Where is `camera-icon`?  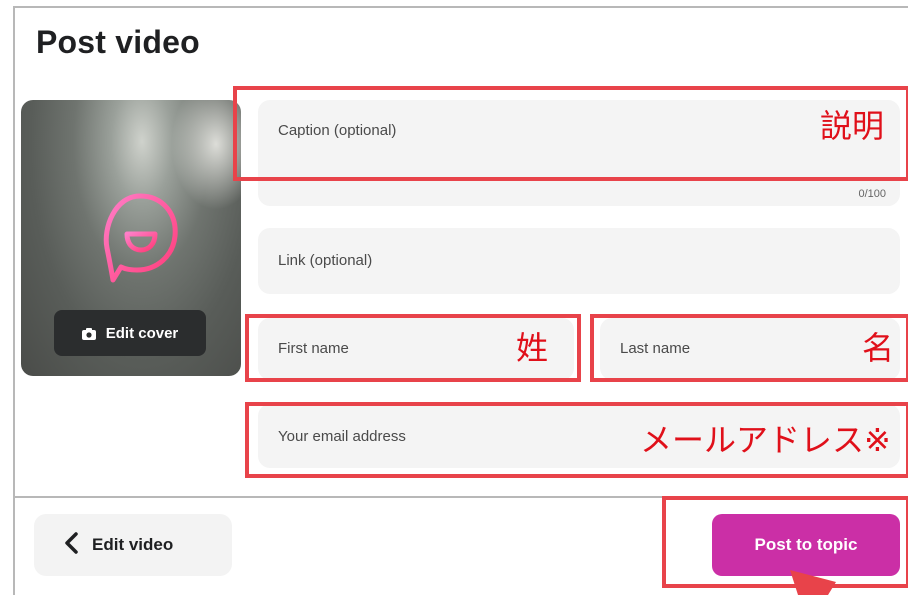
camera-icon is located at coordinates (88, 333).